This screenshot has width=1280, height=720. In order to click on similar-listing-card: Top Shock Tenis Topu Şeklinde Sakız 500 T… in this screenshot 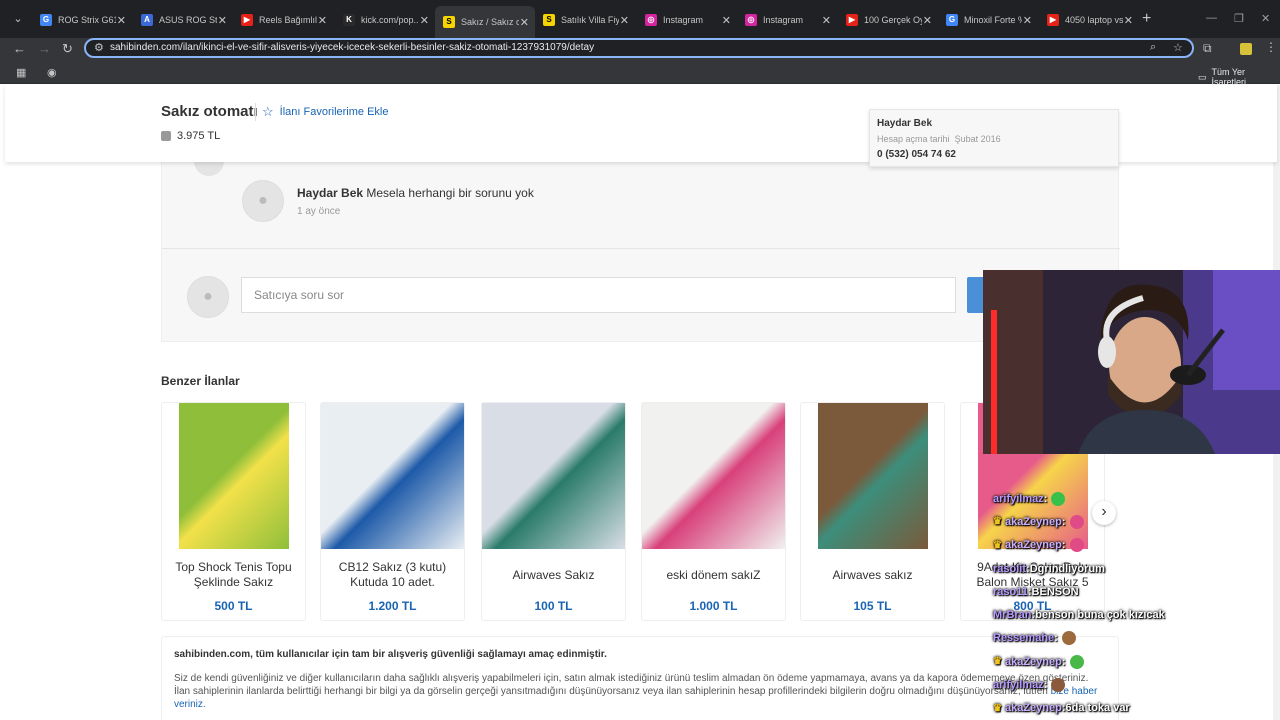, I will do `click(233, 511)`.